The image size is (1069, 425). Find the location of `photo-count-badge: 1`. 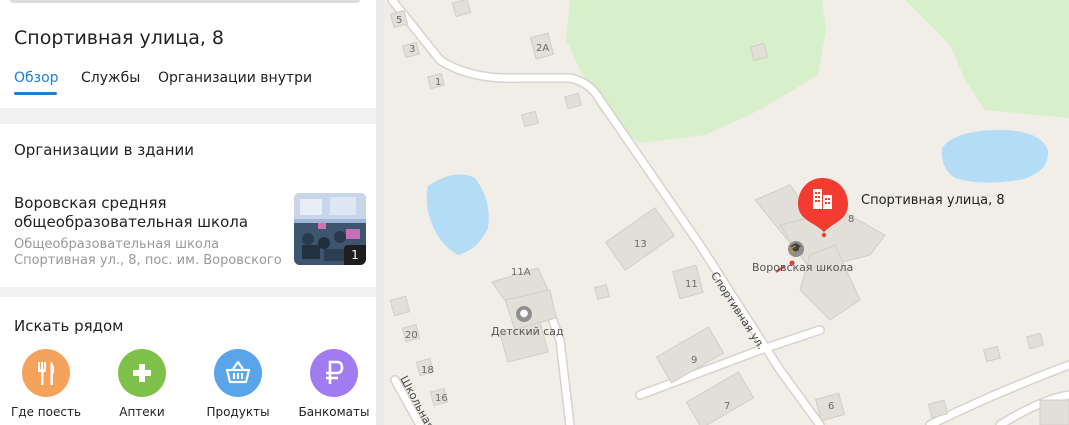

photo-count-badge: 1 is located at coordinates (355, 255).